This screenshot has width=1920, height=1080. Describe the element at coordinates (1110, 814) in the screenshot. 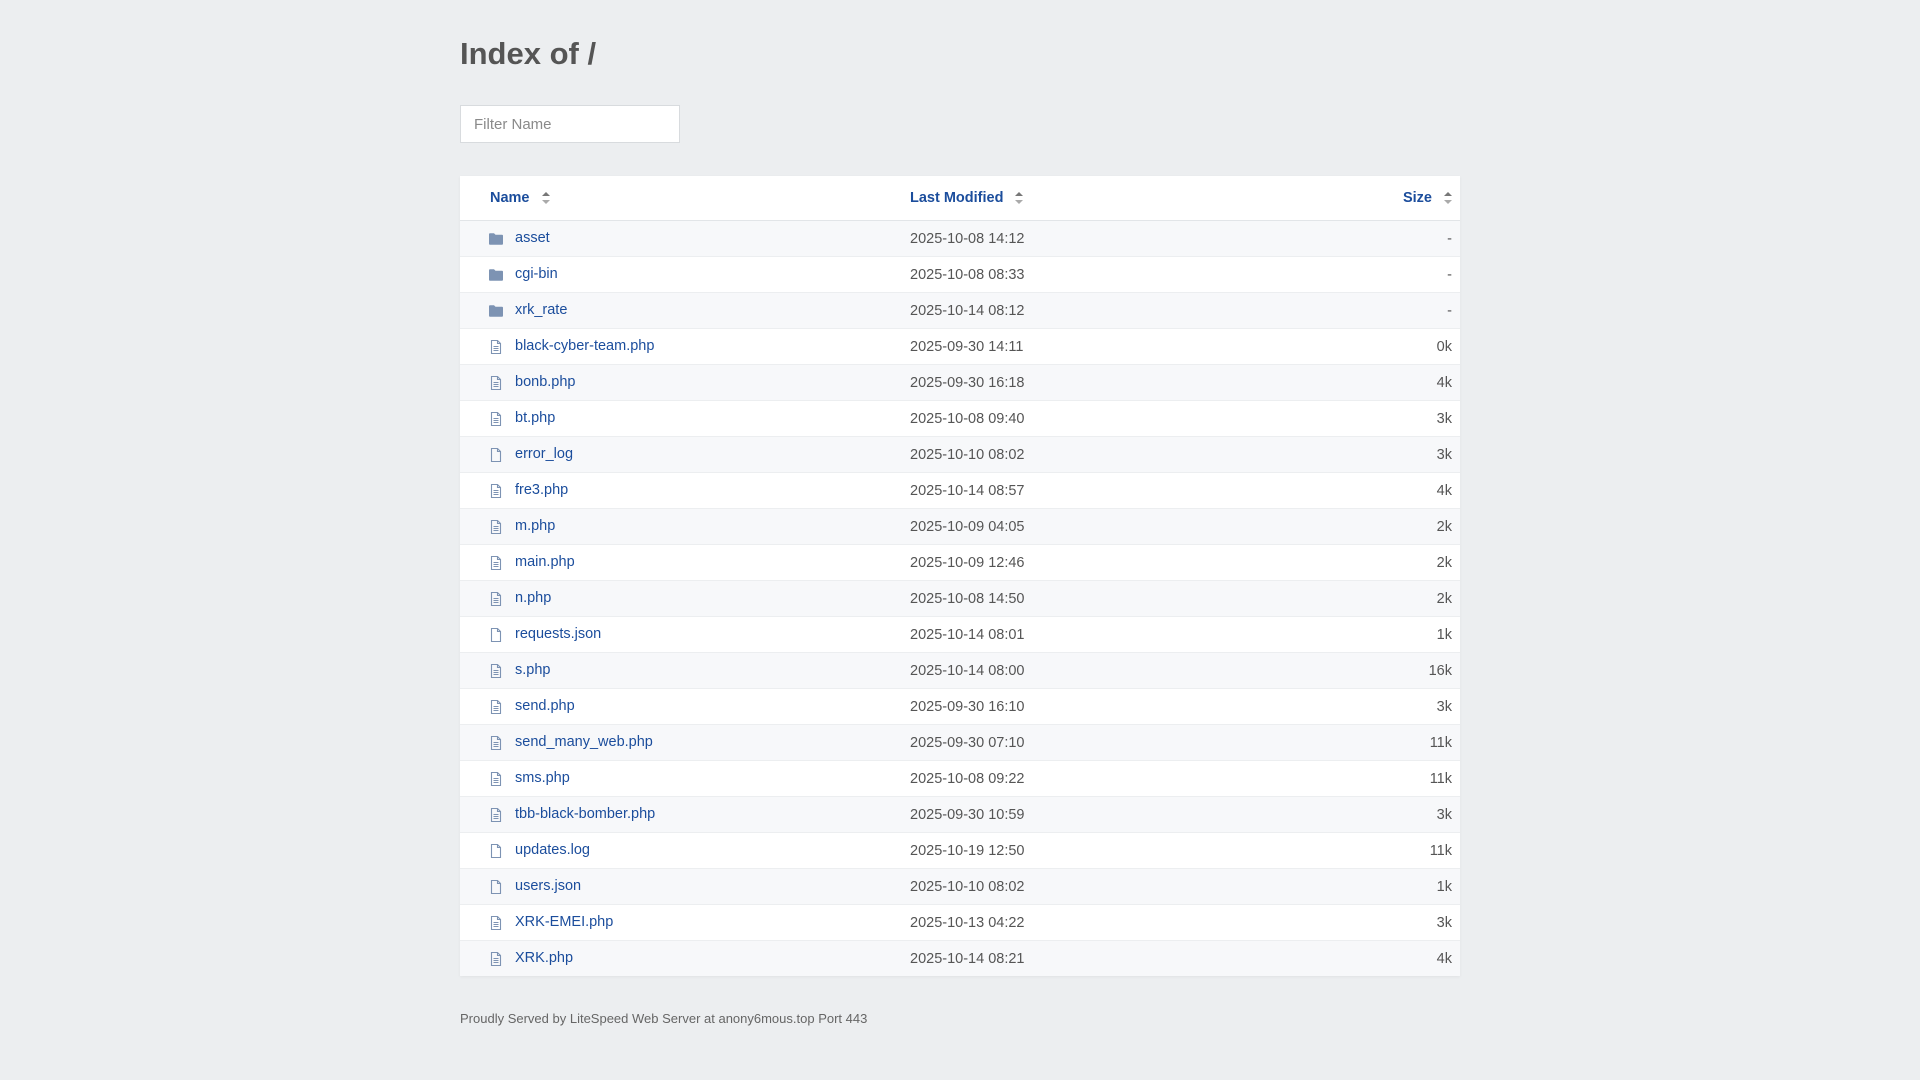

I see `modified-cell: 2025-09-30 10:59` at that location.